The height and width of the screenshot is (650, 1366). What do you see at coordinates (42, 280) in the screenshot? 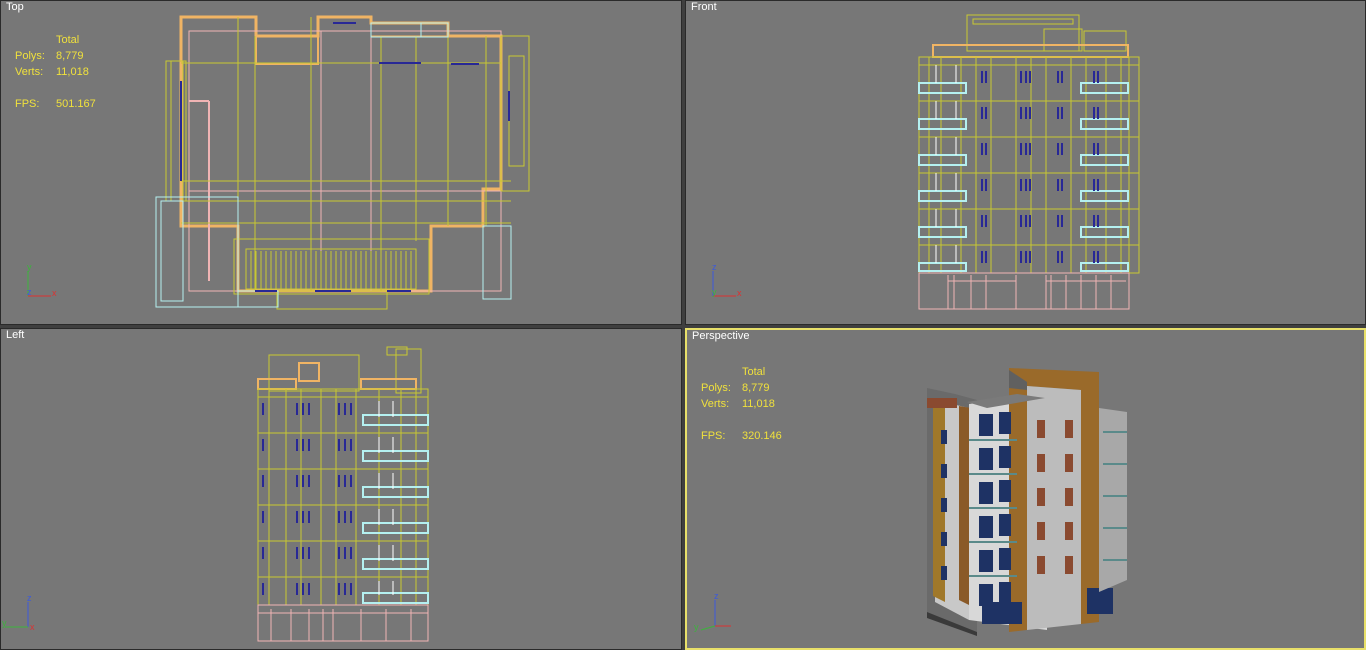
I see `axis-tripod-icon: y x z` at bounding box center [42, 280].